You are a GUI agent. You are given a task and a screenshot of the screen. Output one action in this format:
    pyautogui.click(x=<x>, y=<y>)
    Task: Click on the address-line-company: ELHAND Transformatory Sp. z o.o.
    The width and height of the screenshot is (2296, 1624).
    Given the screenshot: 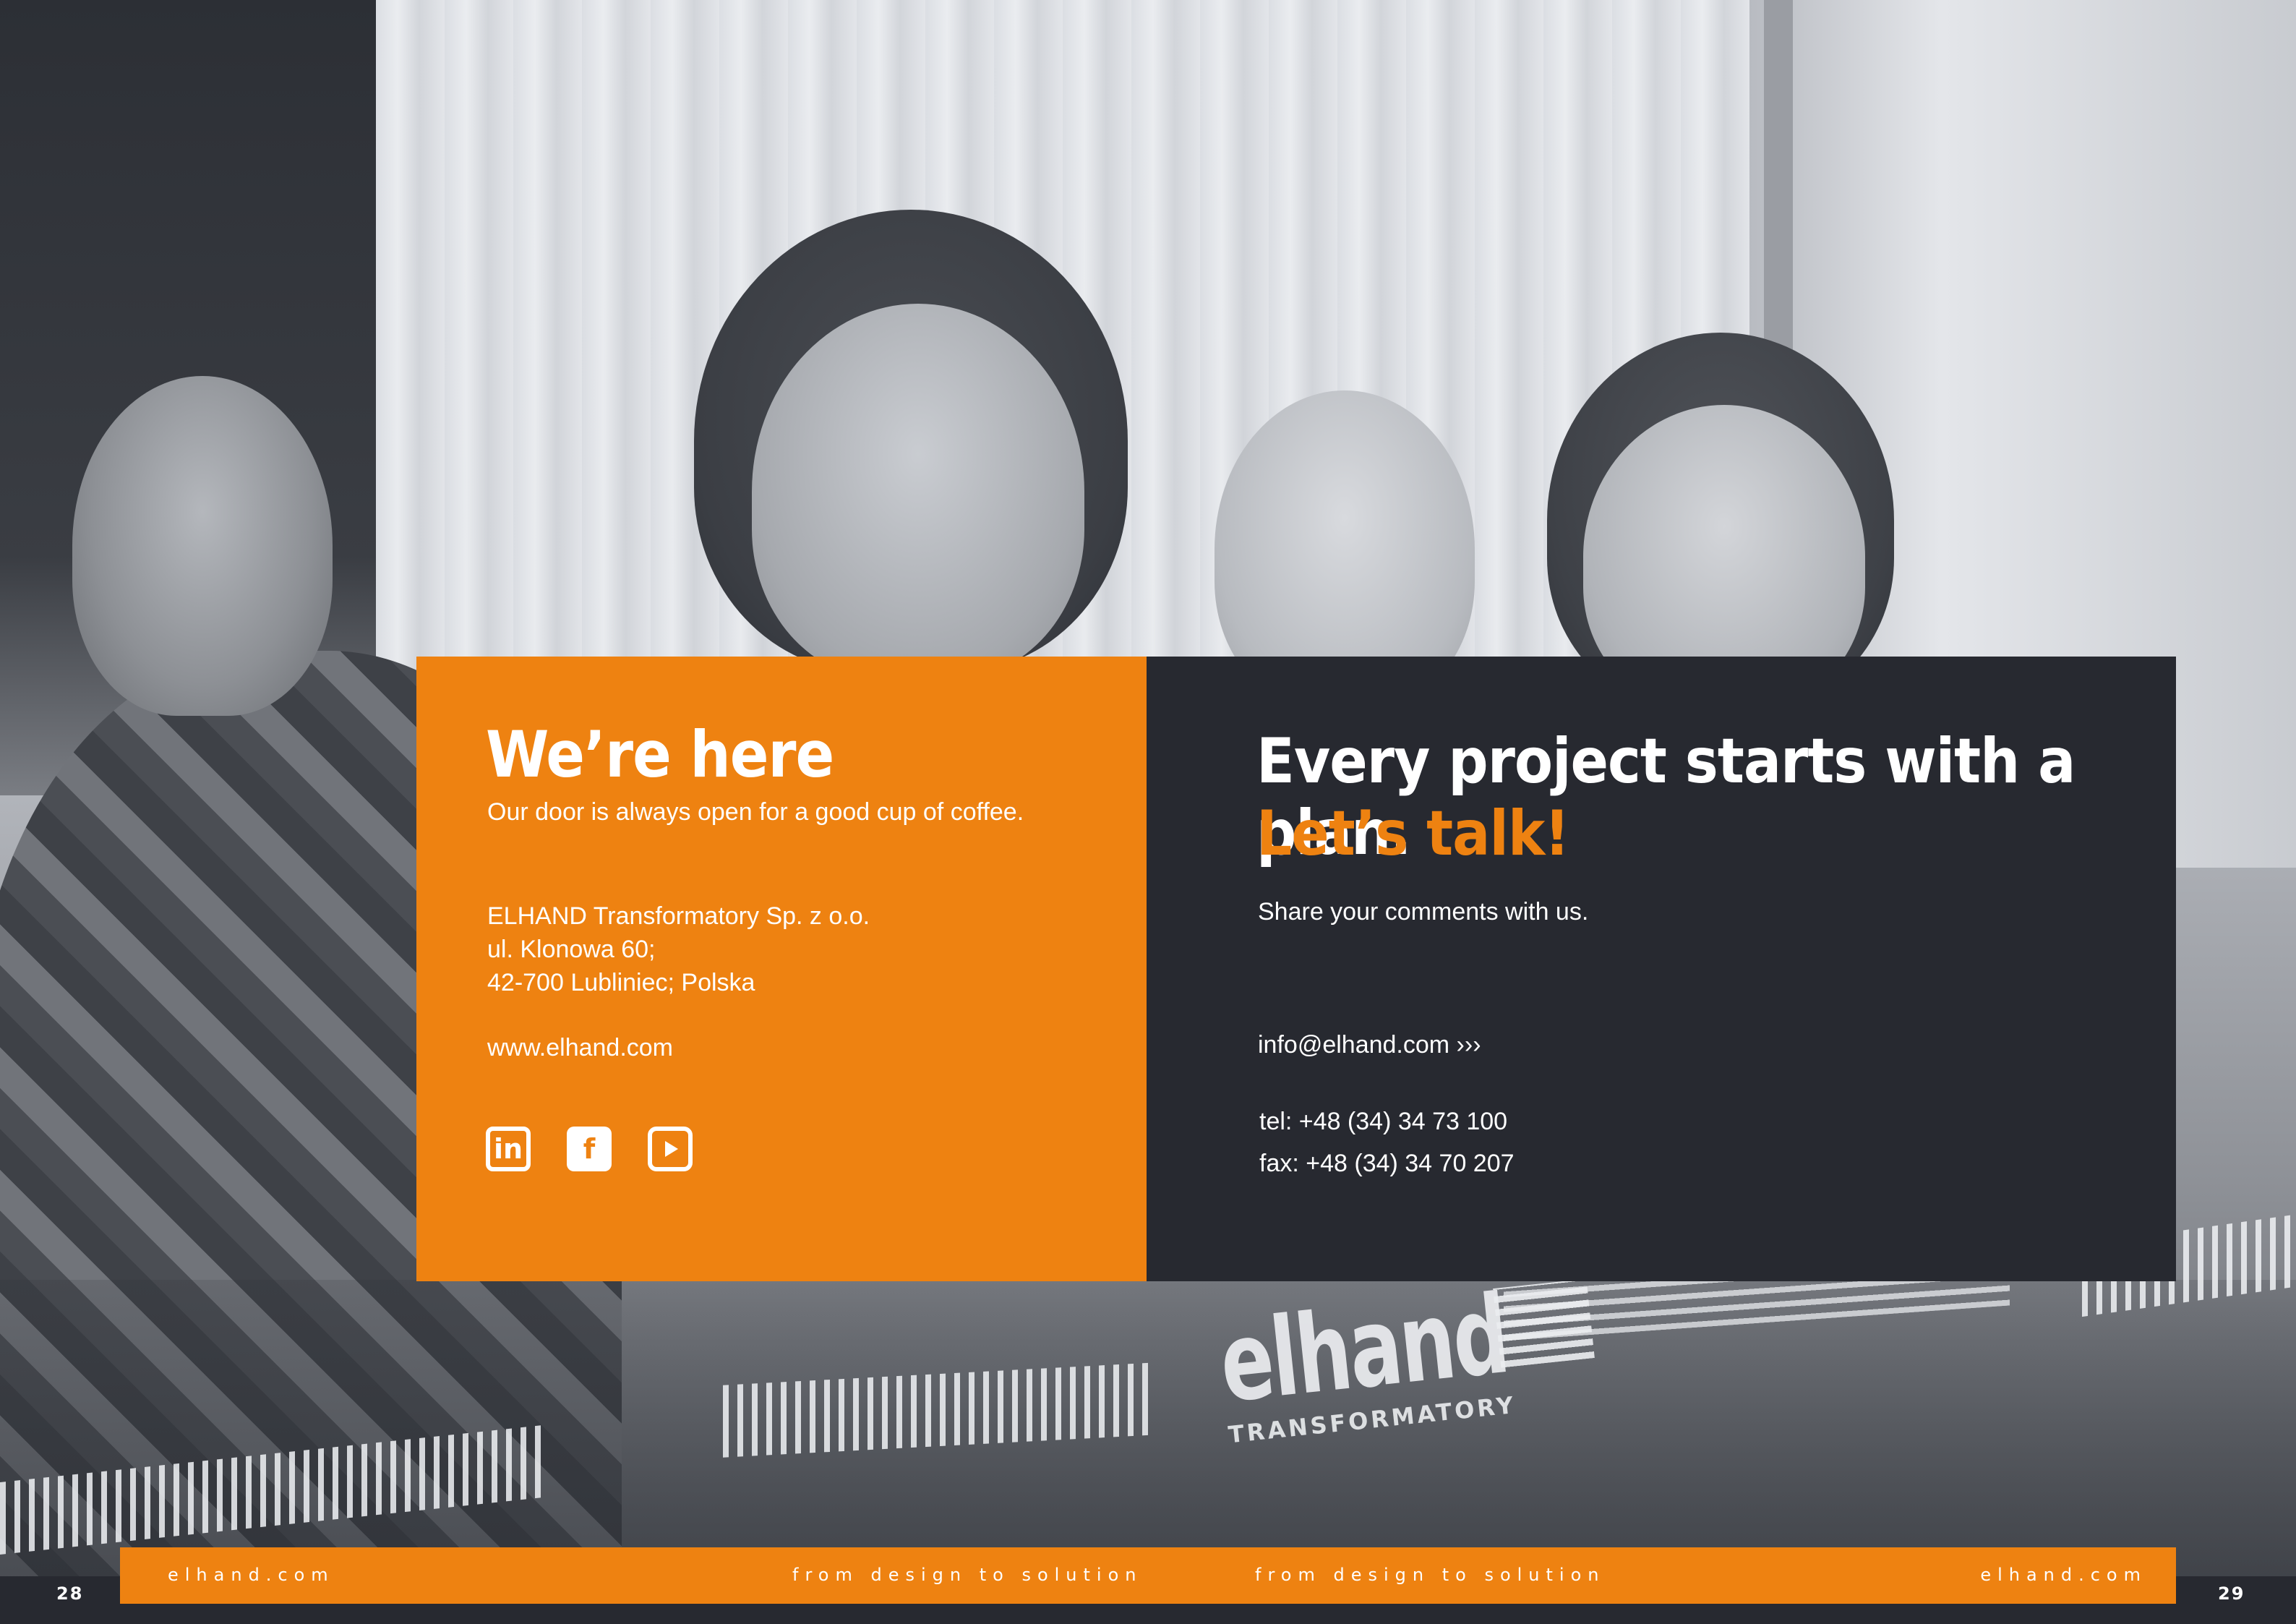 What is the action you would take?
    pyautogui.click(x=678, y=916)
    